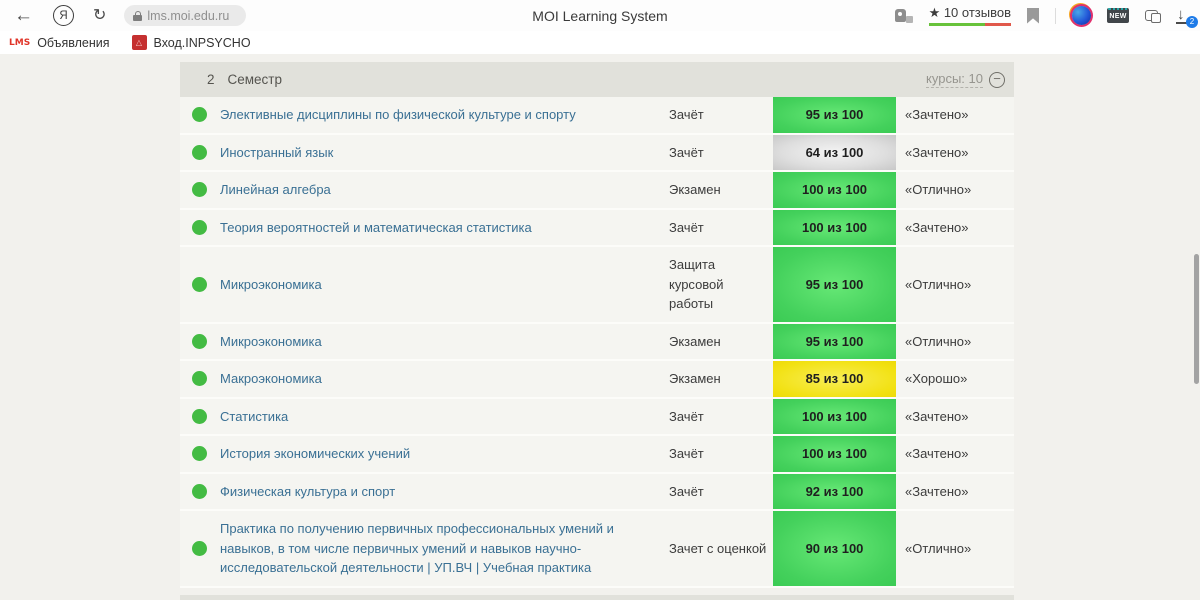  I want to click on bookmark-item-inpsycho: Вход.INPSYCHO, so click(191, 42).